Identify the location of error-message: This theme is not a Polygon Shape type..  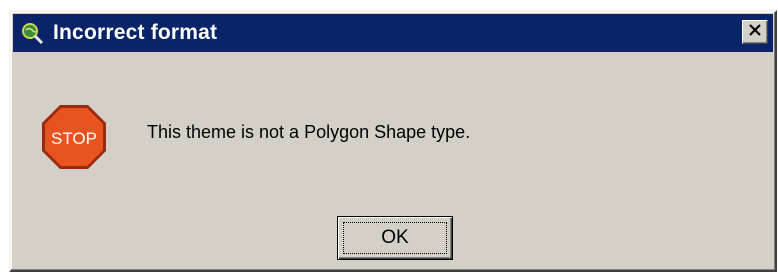
(309, 132).